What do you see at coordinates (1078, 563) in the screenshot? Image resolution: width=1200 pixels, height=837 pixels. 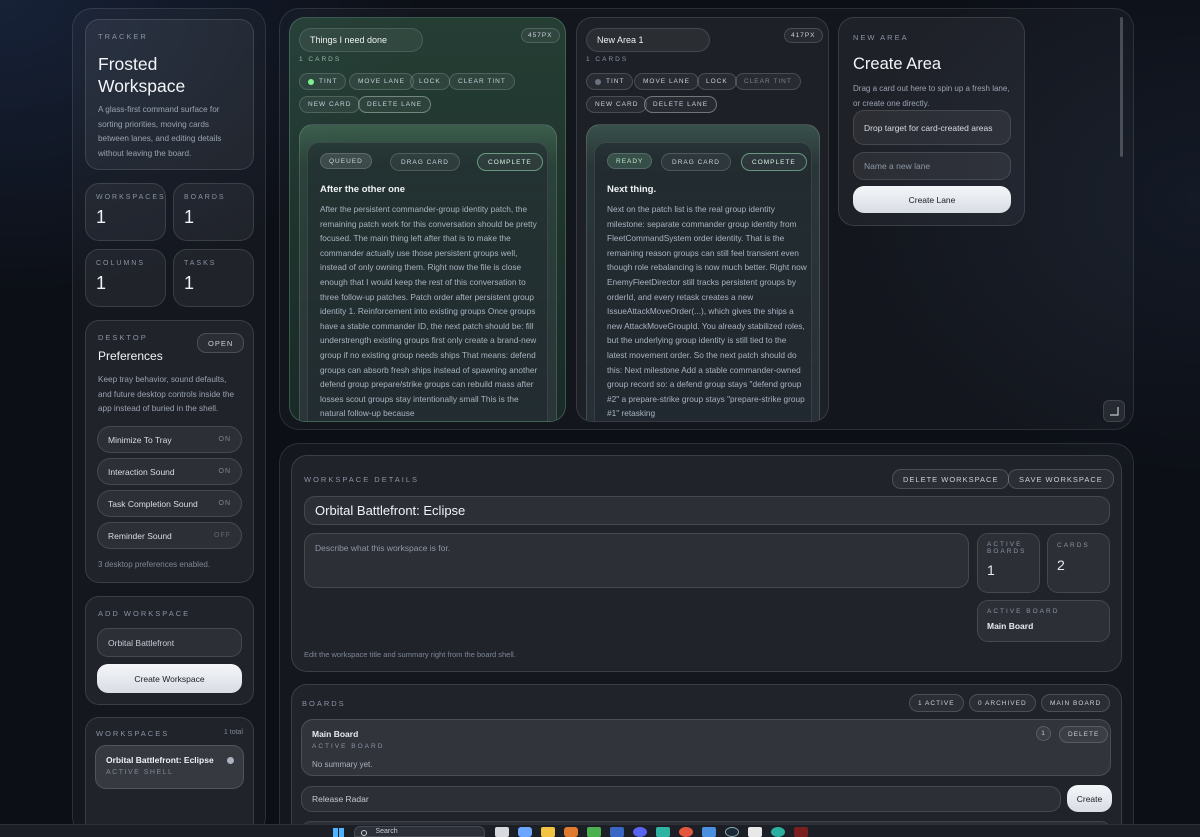 I see `cards-stat: CARDS 2` at bounding box center [1078, 563].